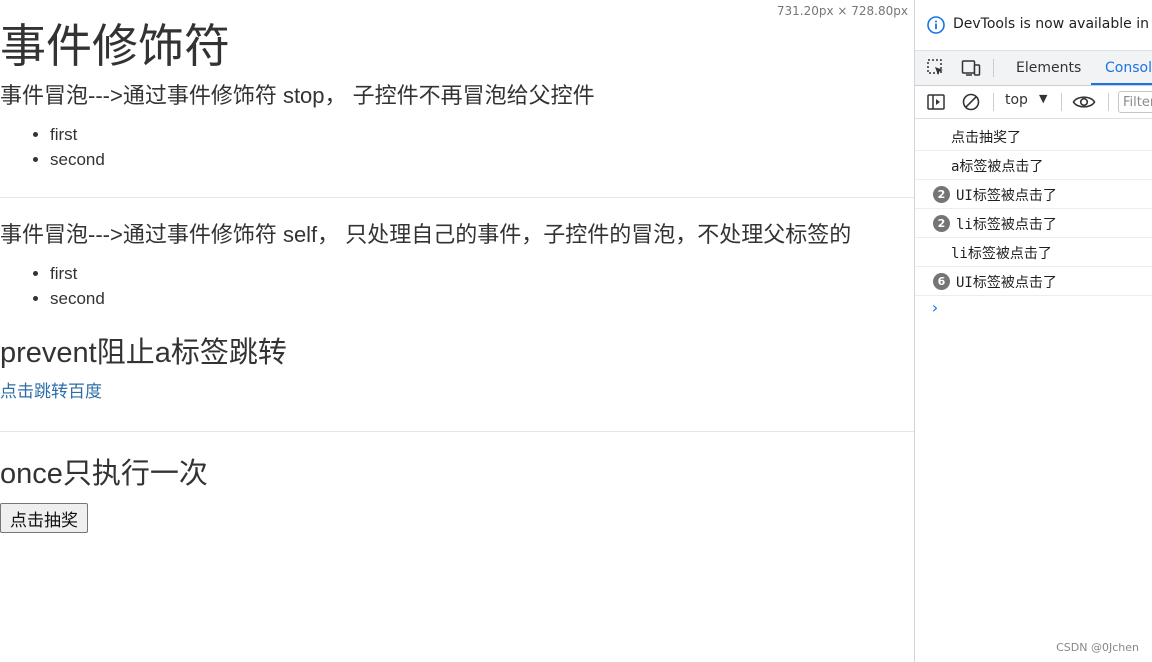  I want to click on stop-section-heading: 事件冒泡--->通过事件修饰符 stop， 子控件不再冒泡给父控件, so click(297, 95).